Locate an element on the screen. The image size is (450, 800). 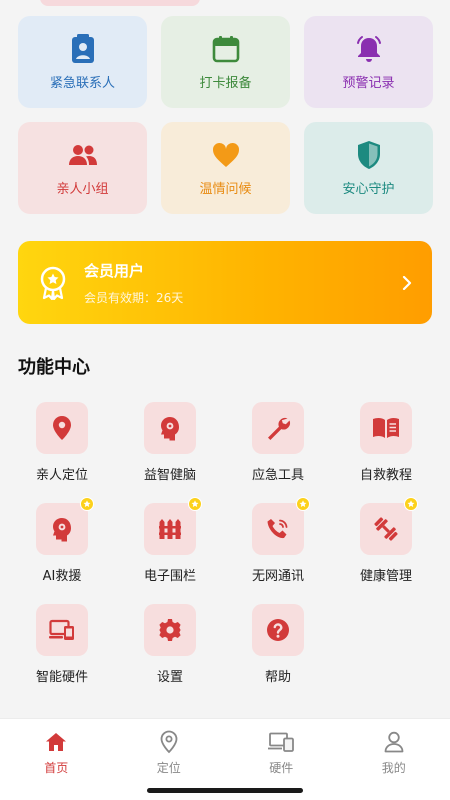
heart-icon is located at coordinates (226, 155).